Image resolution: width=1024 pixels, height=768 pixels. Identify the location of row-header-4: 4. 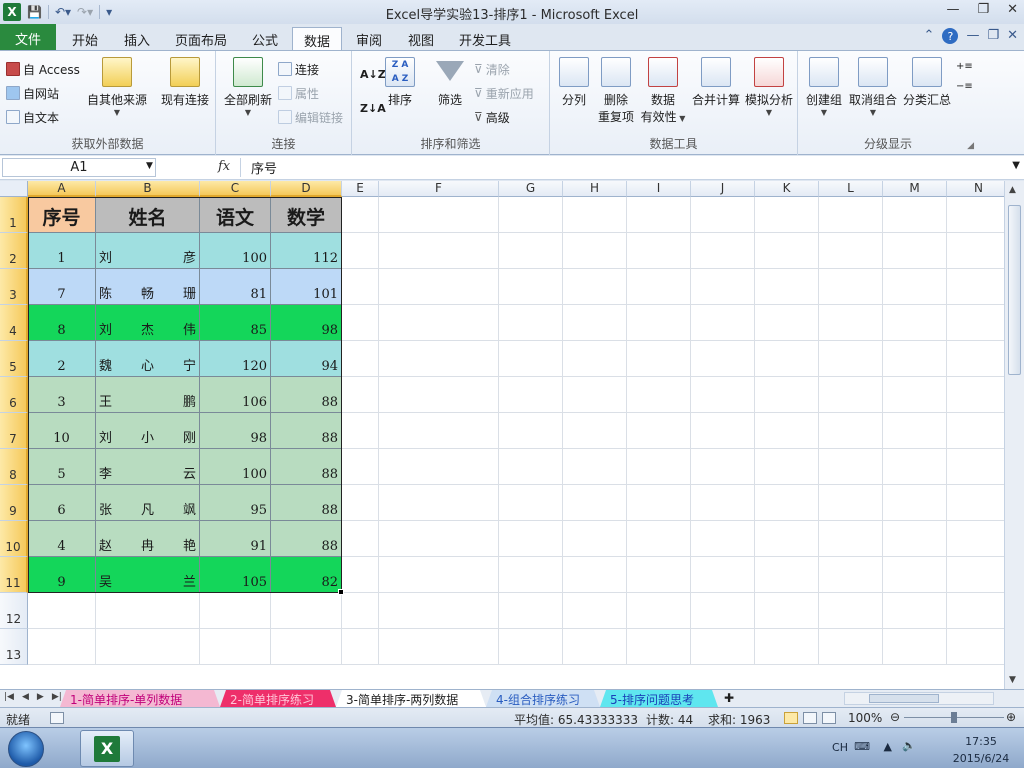
(14, 323).